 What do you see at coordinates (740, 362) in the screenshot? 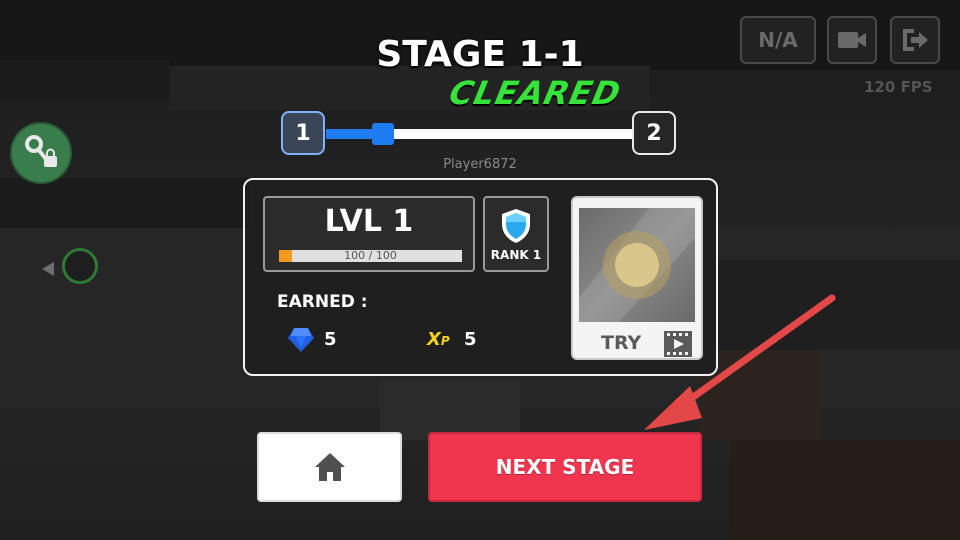
I see `arrow-icon` at bounding box center [740, 362].